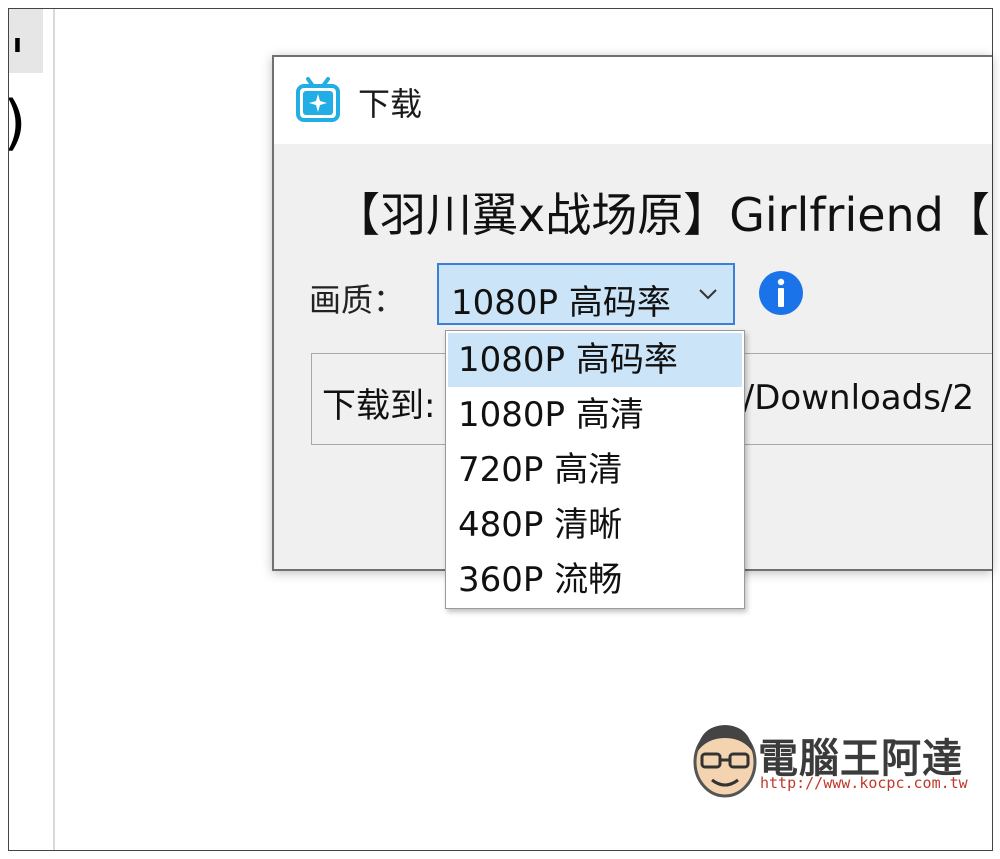  What do you see at coordinates (17, 123) in the screenshot?
I see `background-glyph-paren: )` at bounding box center [17, 123].